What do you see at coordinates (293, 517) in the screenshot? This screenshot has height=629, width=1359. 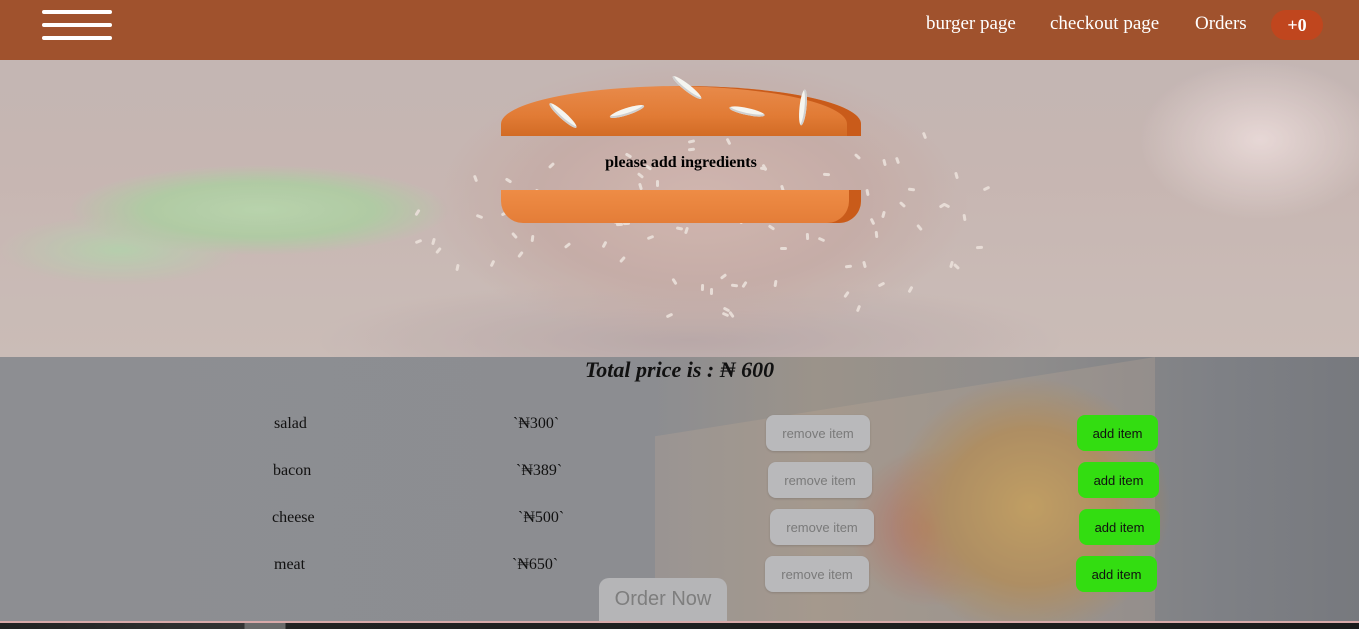 I see `ingredient-name-cheese: cheese` at bounding box center [293, 517].